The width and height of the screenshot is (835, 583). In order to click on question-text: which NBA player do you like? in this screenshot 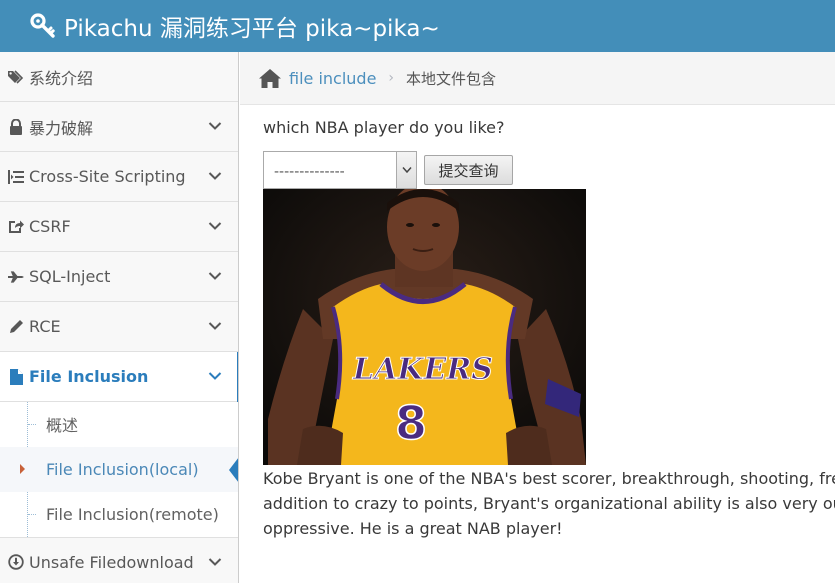, I will do `click(384, 127)`.